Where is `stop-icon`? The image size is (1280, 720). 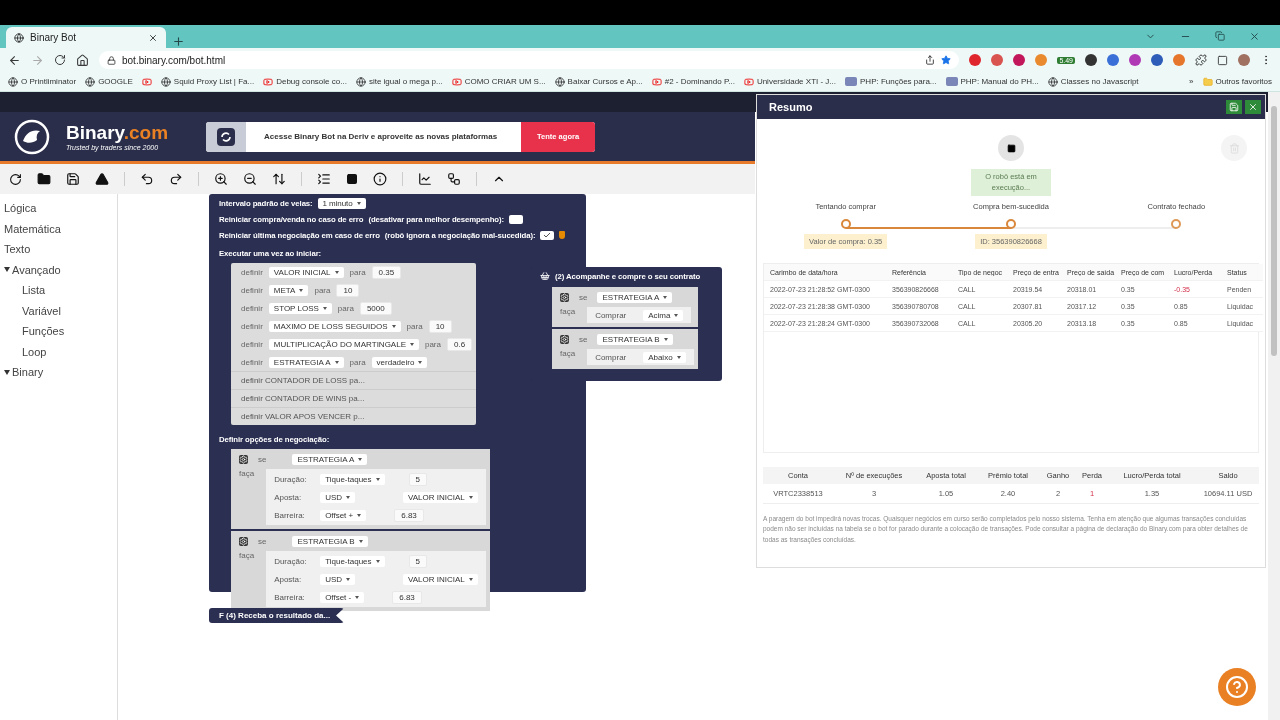 stop-icon is located at coordinates (352, 179).